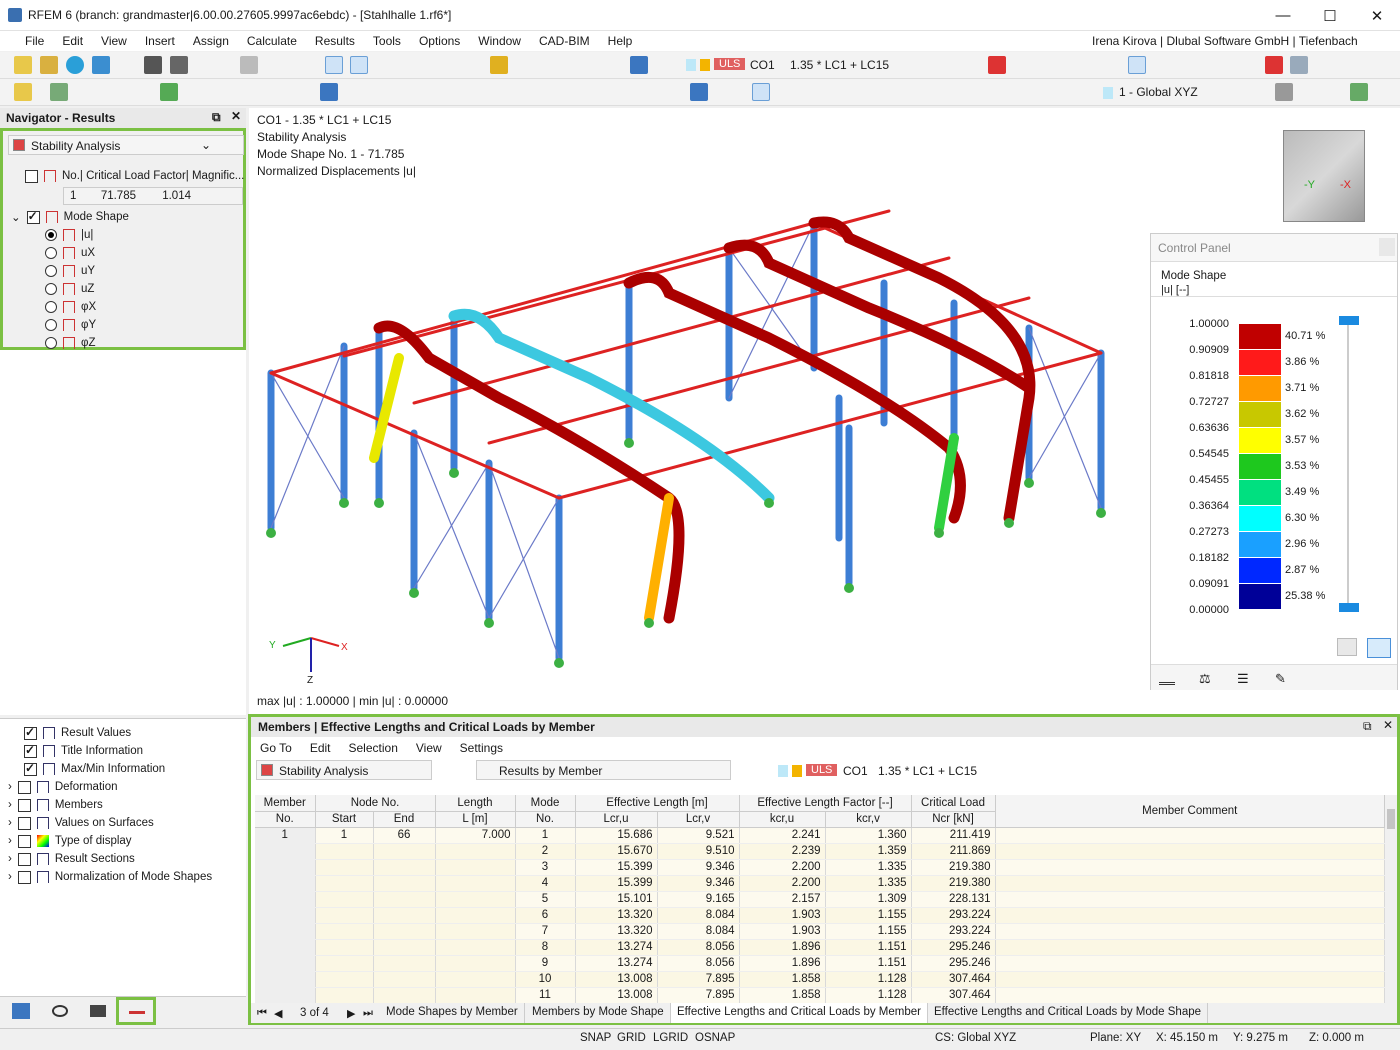 Image resolution: width=1400 pixels, height=1050 pixels. Describe the element at coordinates (1174, 92) in the screenshot. I see `coordinate-system-select: 1 - Global XYZ` at that location.